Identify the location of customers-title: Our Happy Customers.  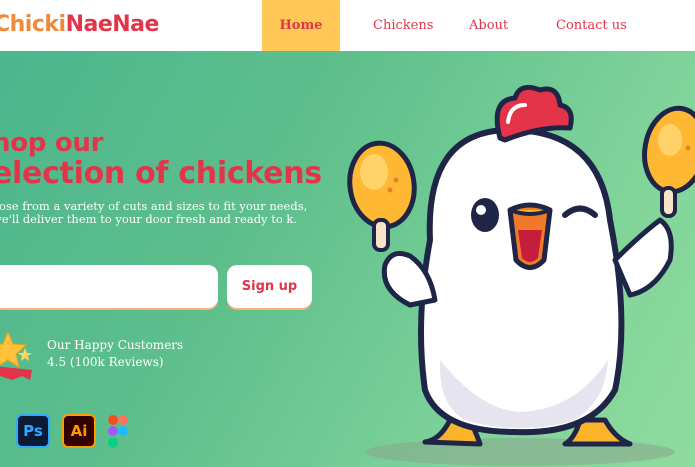
(115, 345).